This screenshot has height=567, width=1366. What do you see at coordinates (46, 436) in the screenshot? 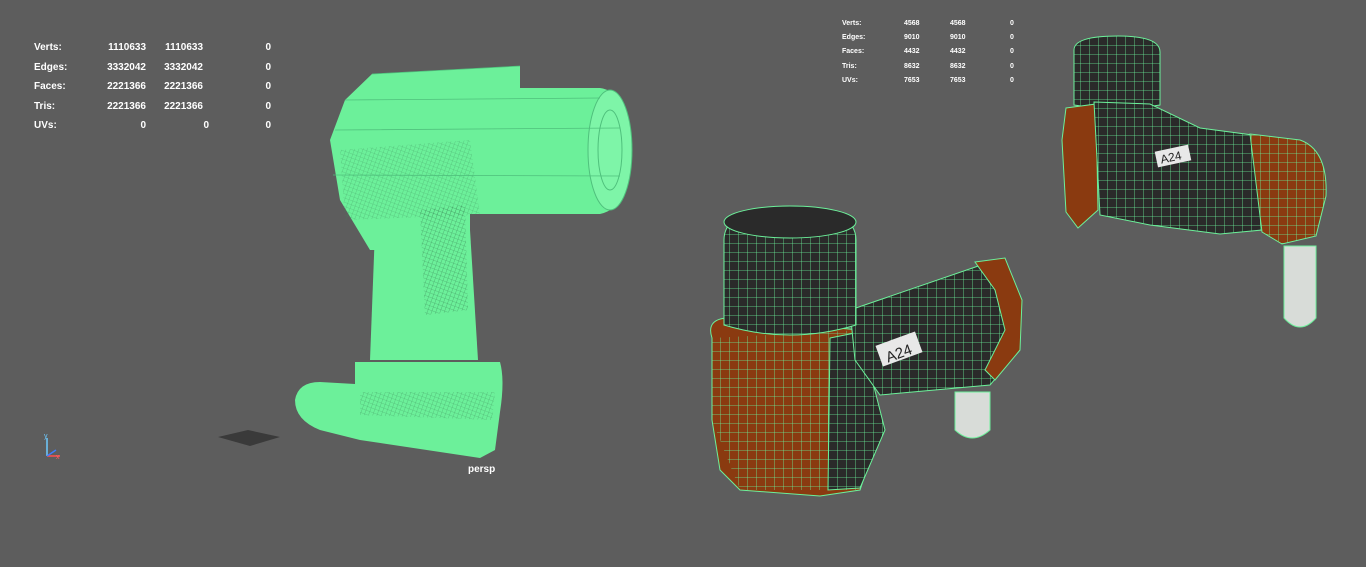
I see `svg-text: y` at bounding box center [46, 436].